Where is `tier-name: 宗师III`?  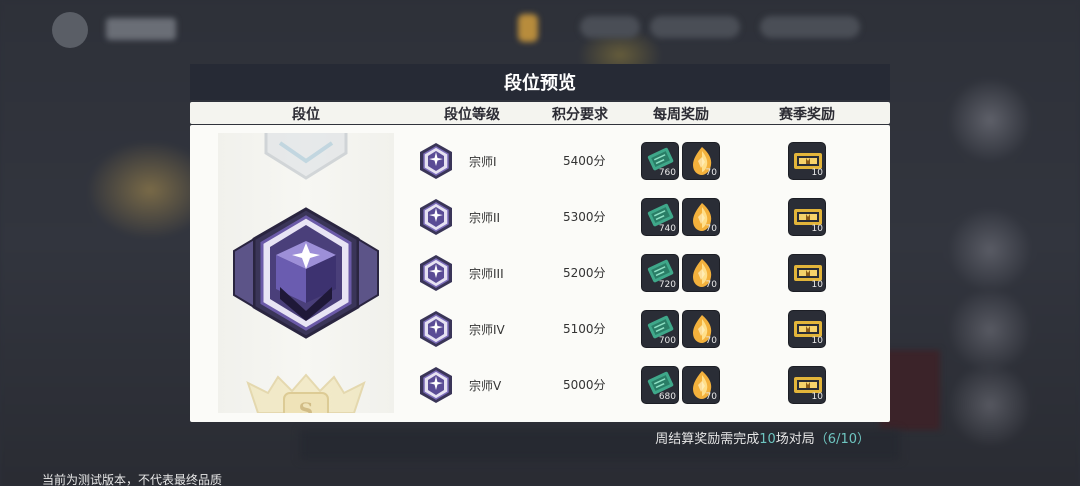 tier-name: 宗师III is located at coordinates (486, 274).